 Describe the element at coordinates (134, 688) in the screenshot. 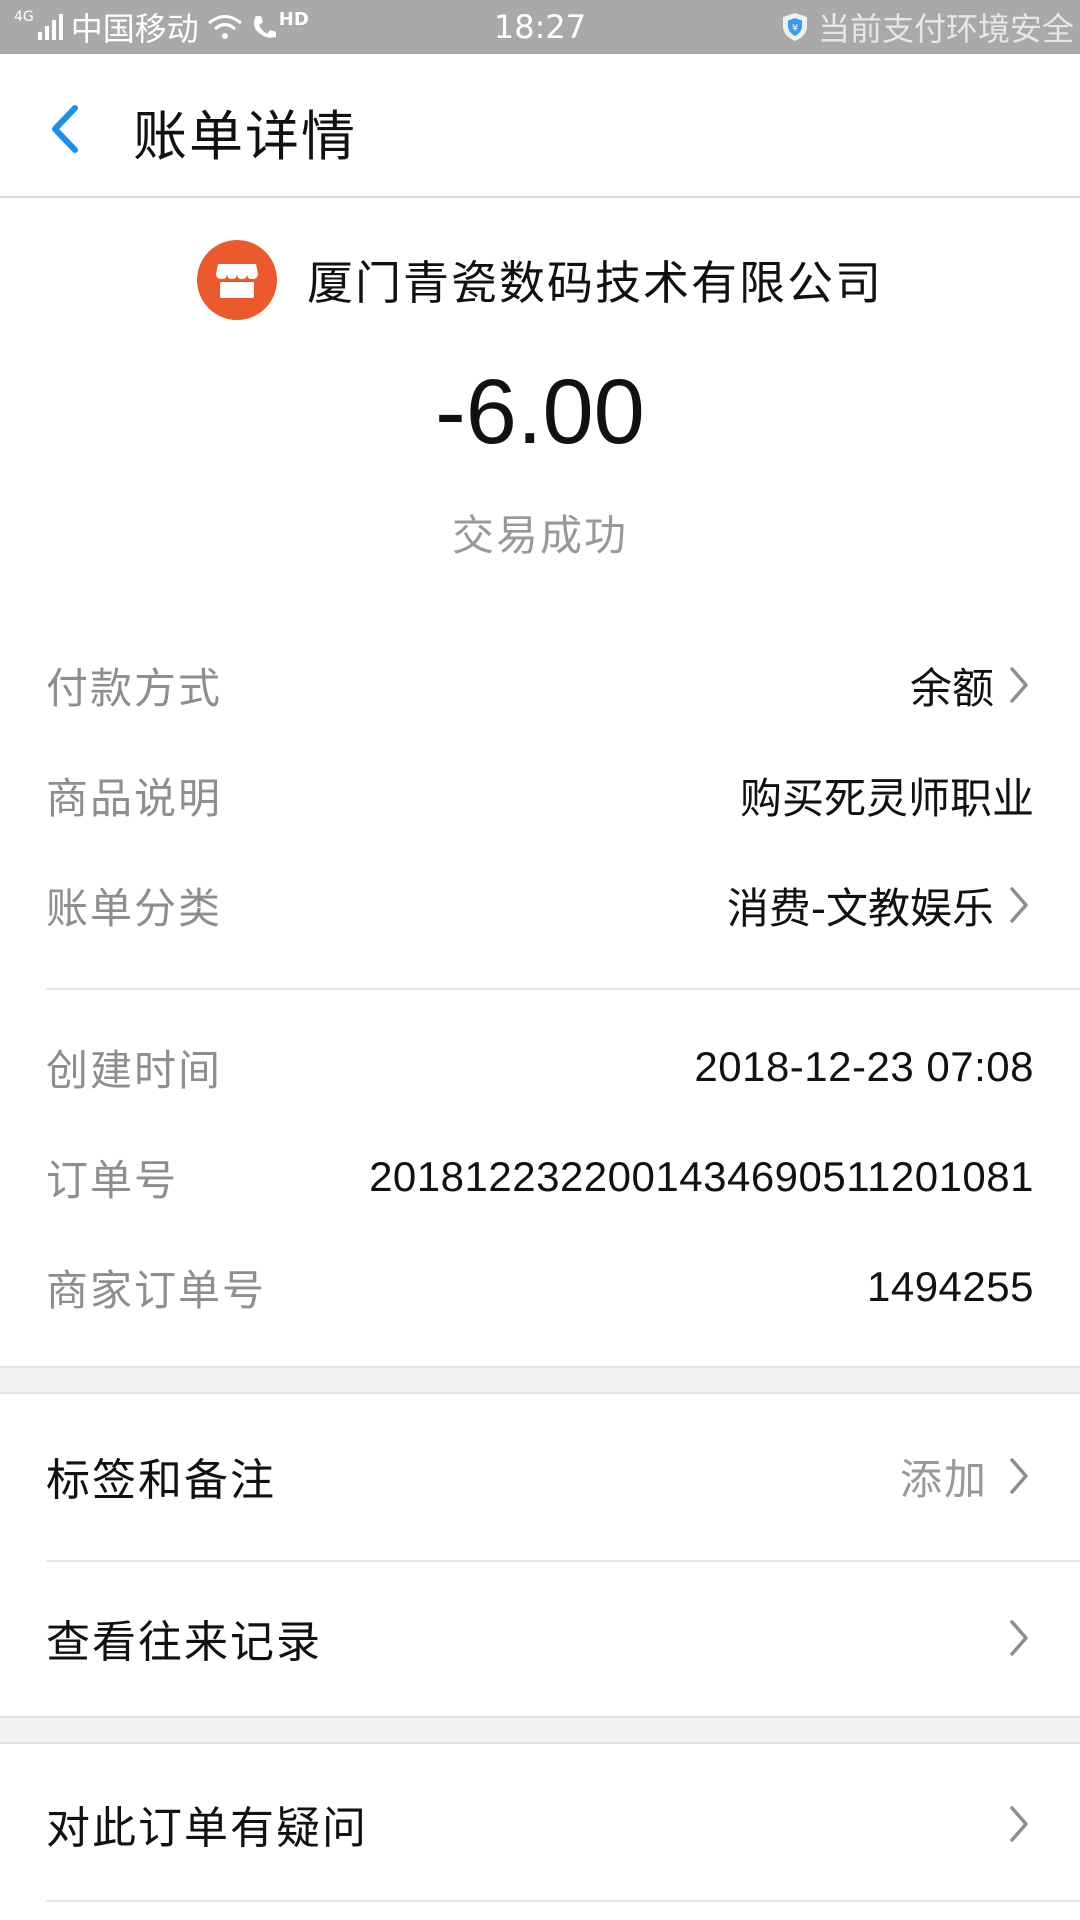

I see `payment-method-label: 付款方式` at that location.